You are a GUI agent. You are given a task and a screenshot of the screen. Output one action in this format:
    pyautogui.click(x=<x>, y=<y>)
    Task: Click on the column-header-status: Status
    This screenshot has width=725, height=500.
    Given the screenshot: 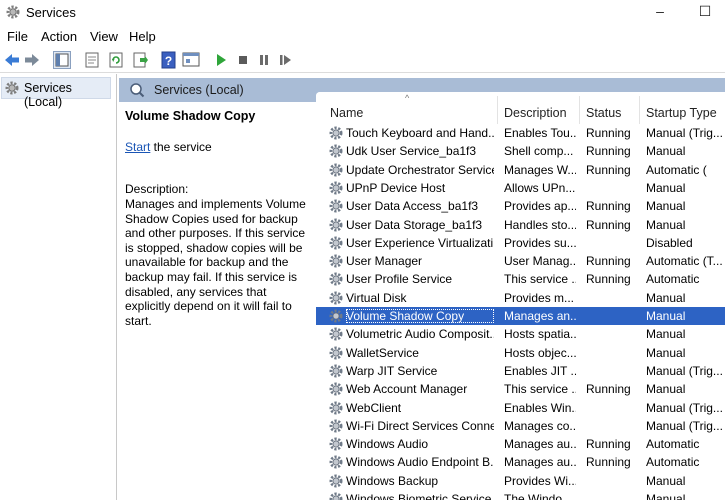 What is the action you would take?
    pyautogui.click(x=603, y=113)
    